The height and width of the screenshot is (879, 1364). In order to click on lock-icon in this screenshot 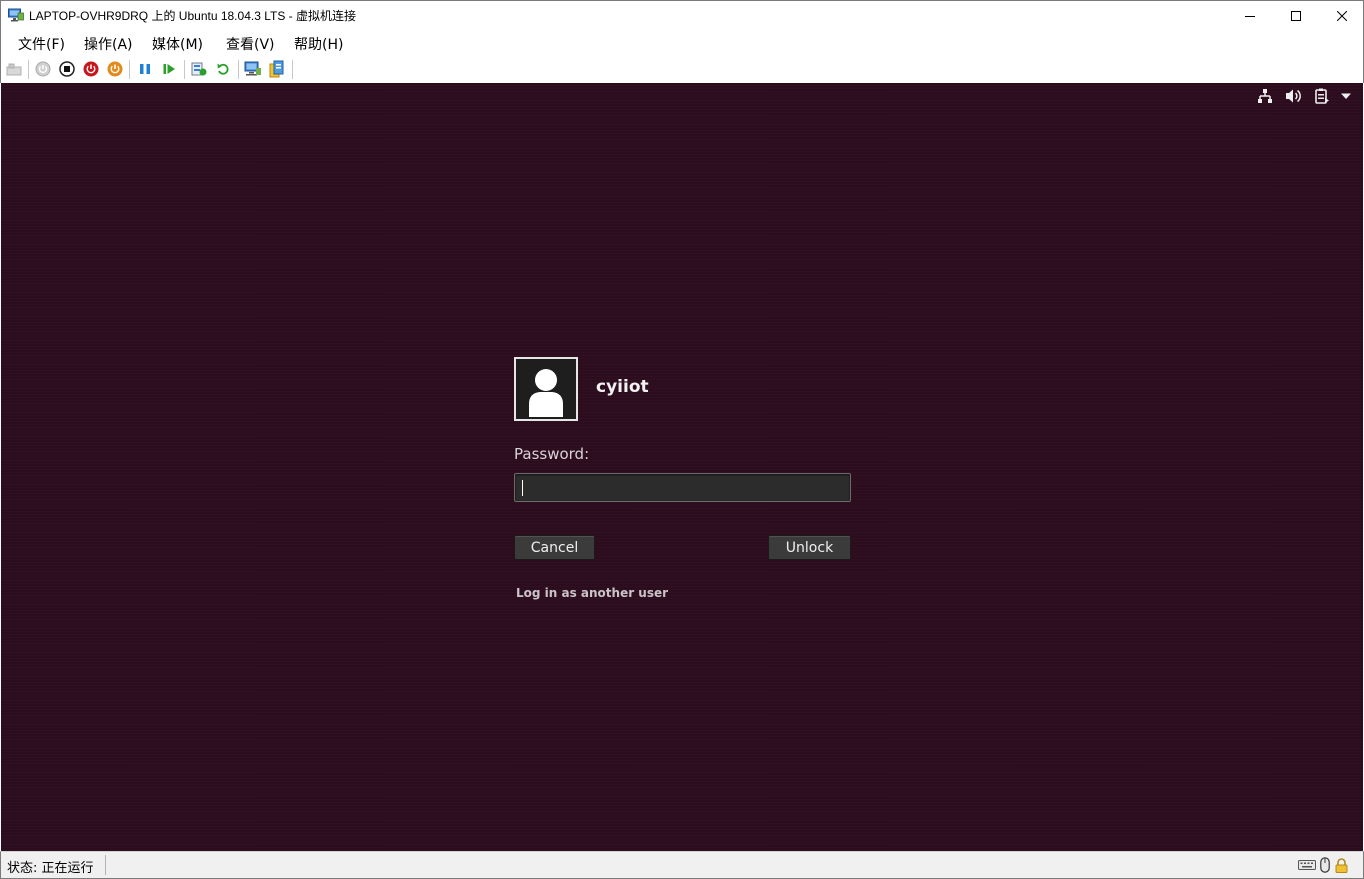, I will do `click(1341, 865)`.